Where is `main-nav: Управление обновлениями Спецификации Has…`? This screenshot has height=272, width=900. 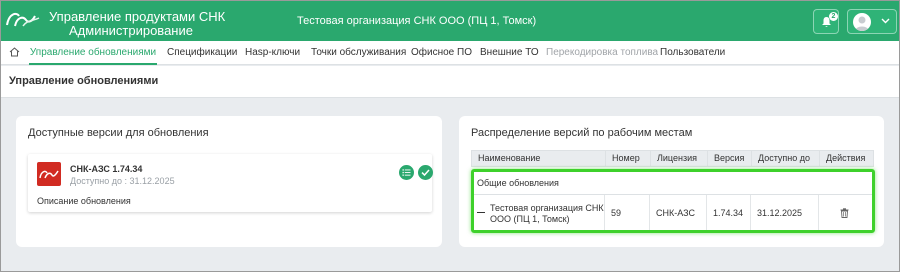 main-nav: Управление обновлениями Спецификации Has… is located at coordinates (450, 53).